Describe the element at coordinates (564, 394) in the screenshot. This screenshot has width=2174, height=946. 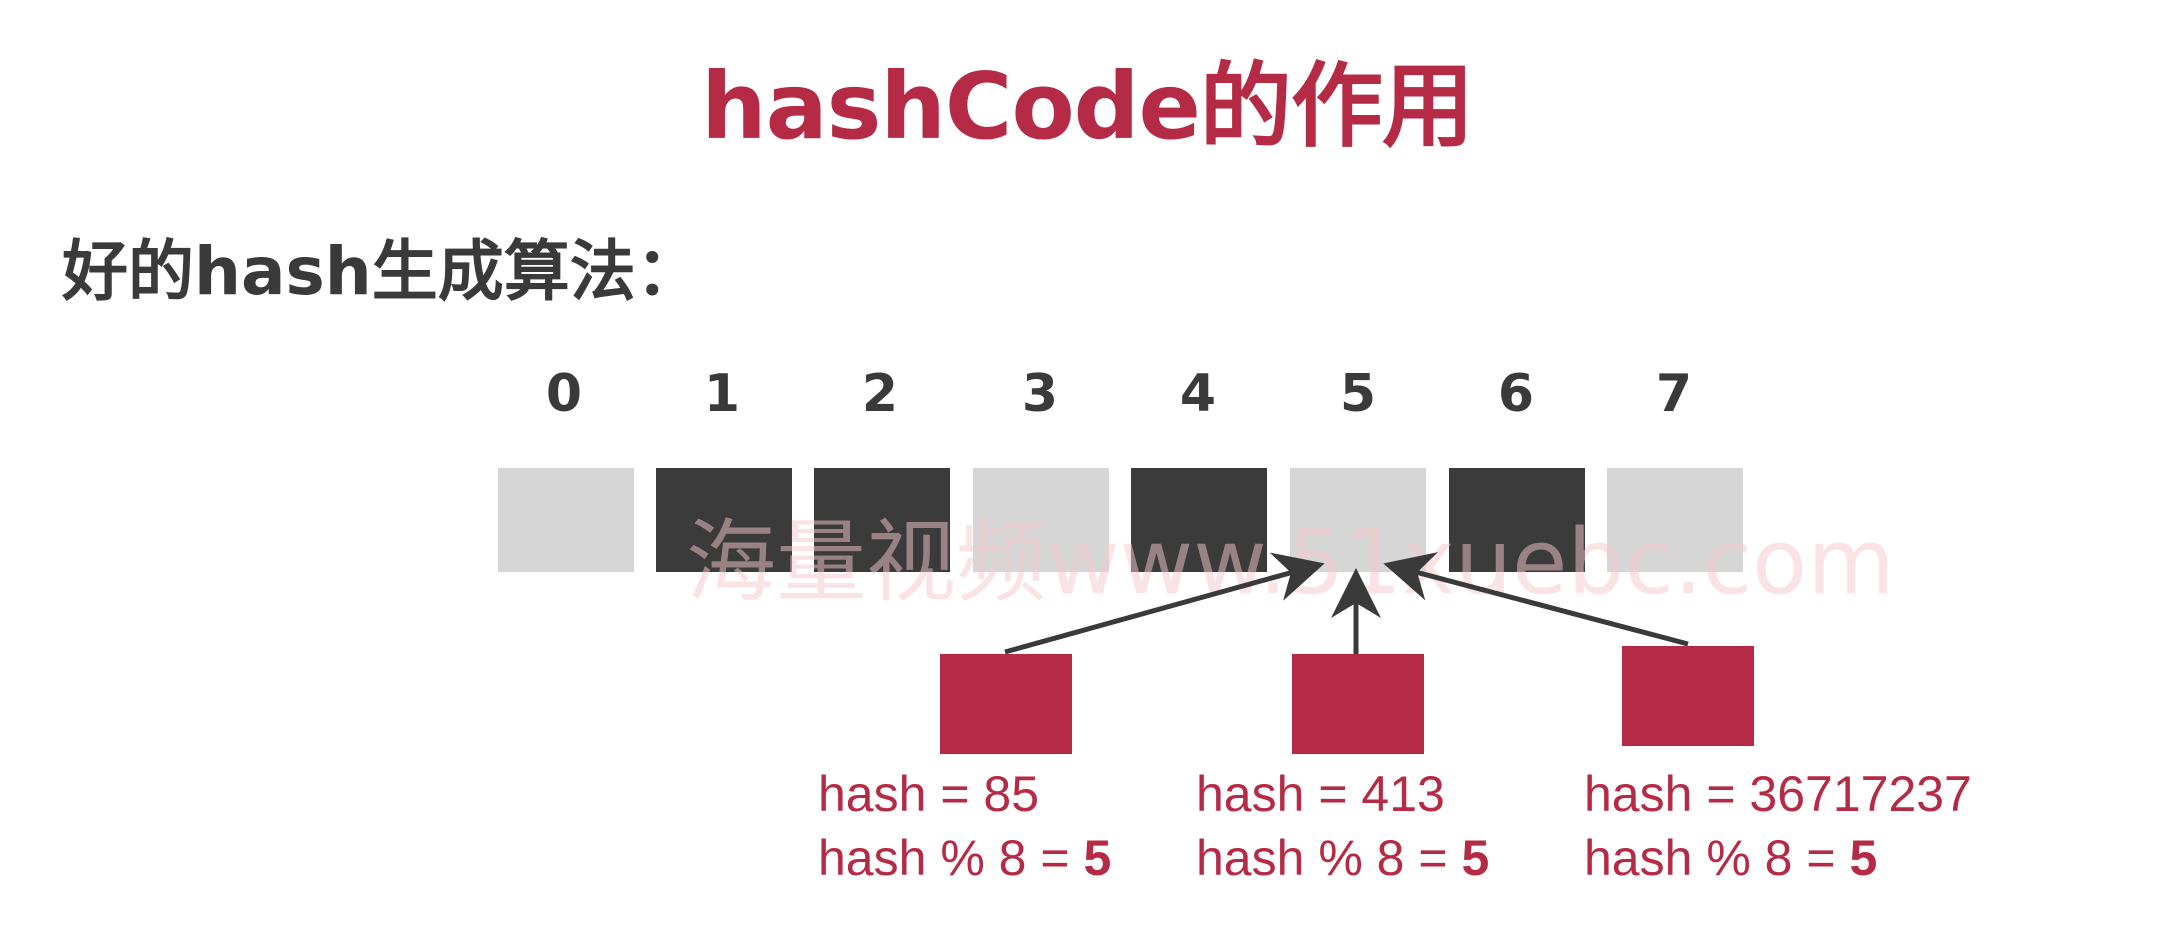
I see `bucket-index-label: 0` at that location.